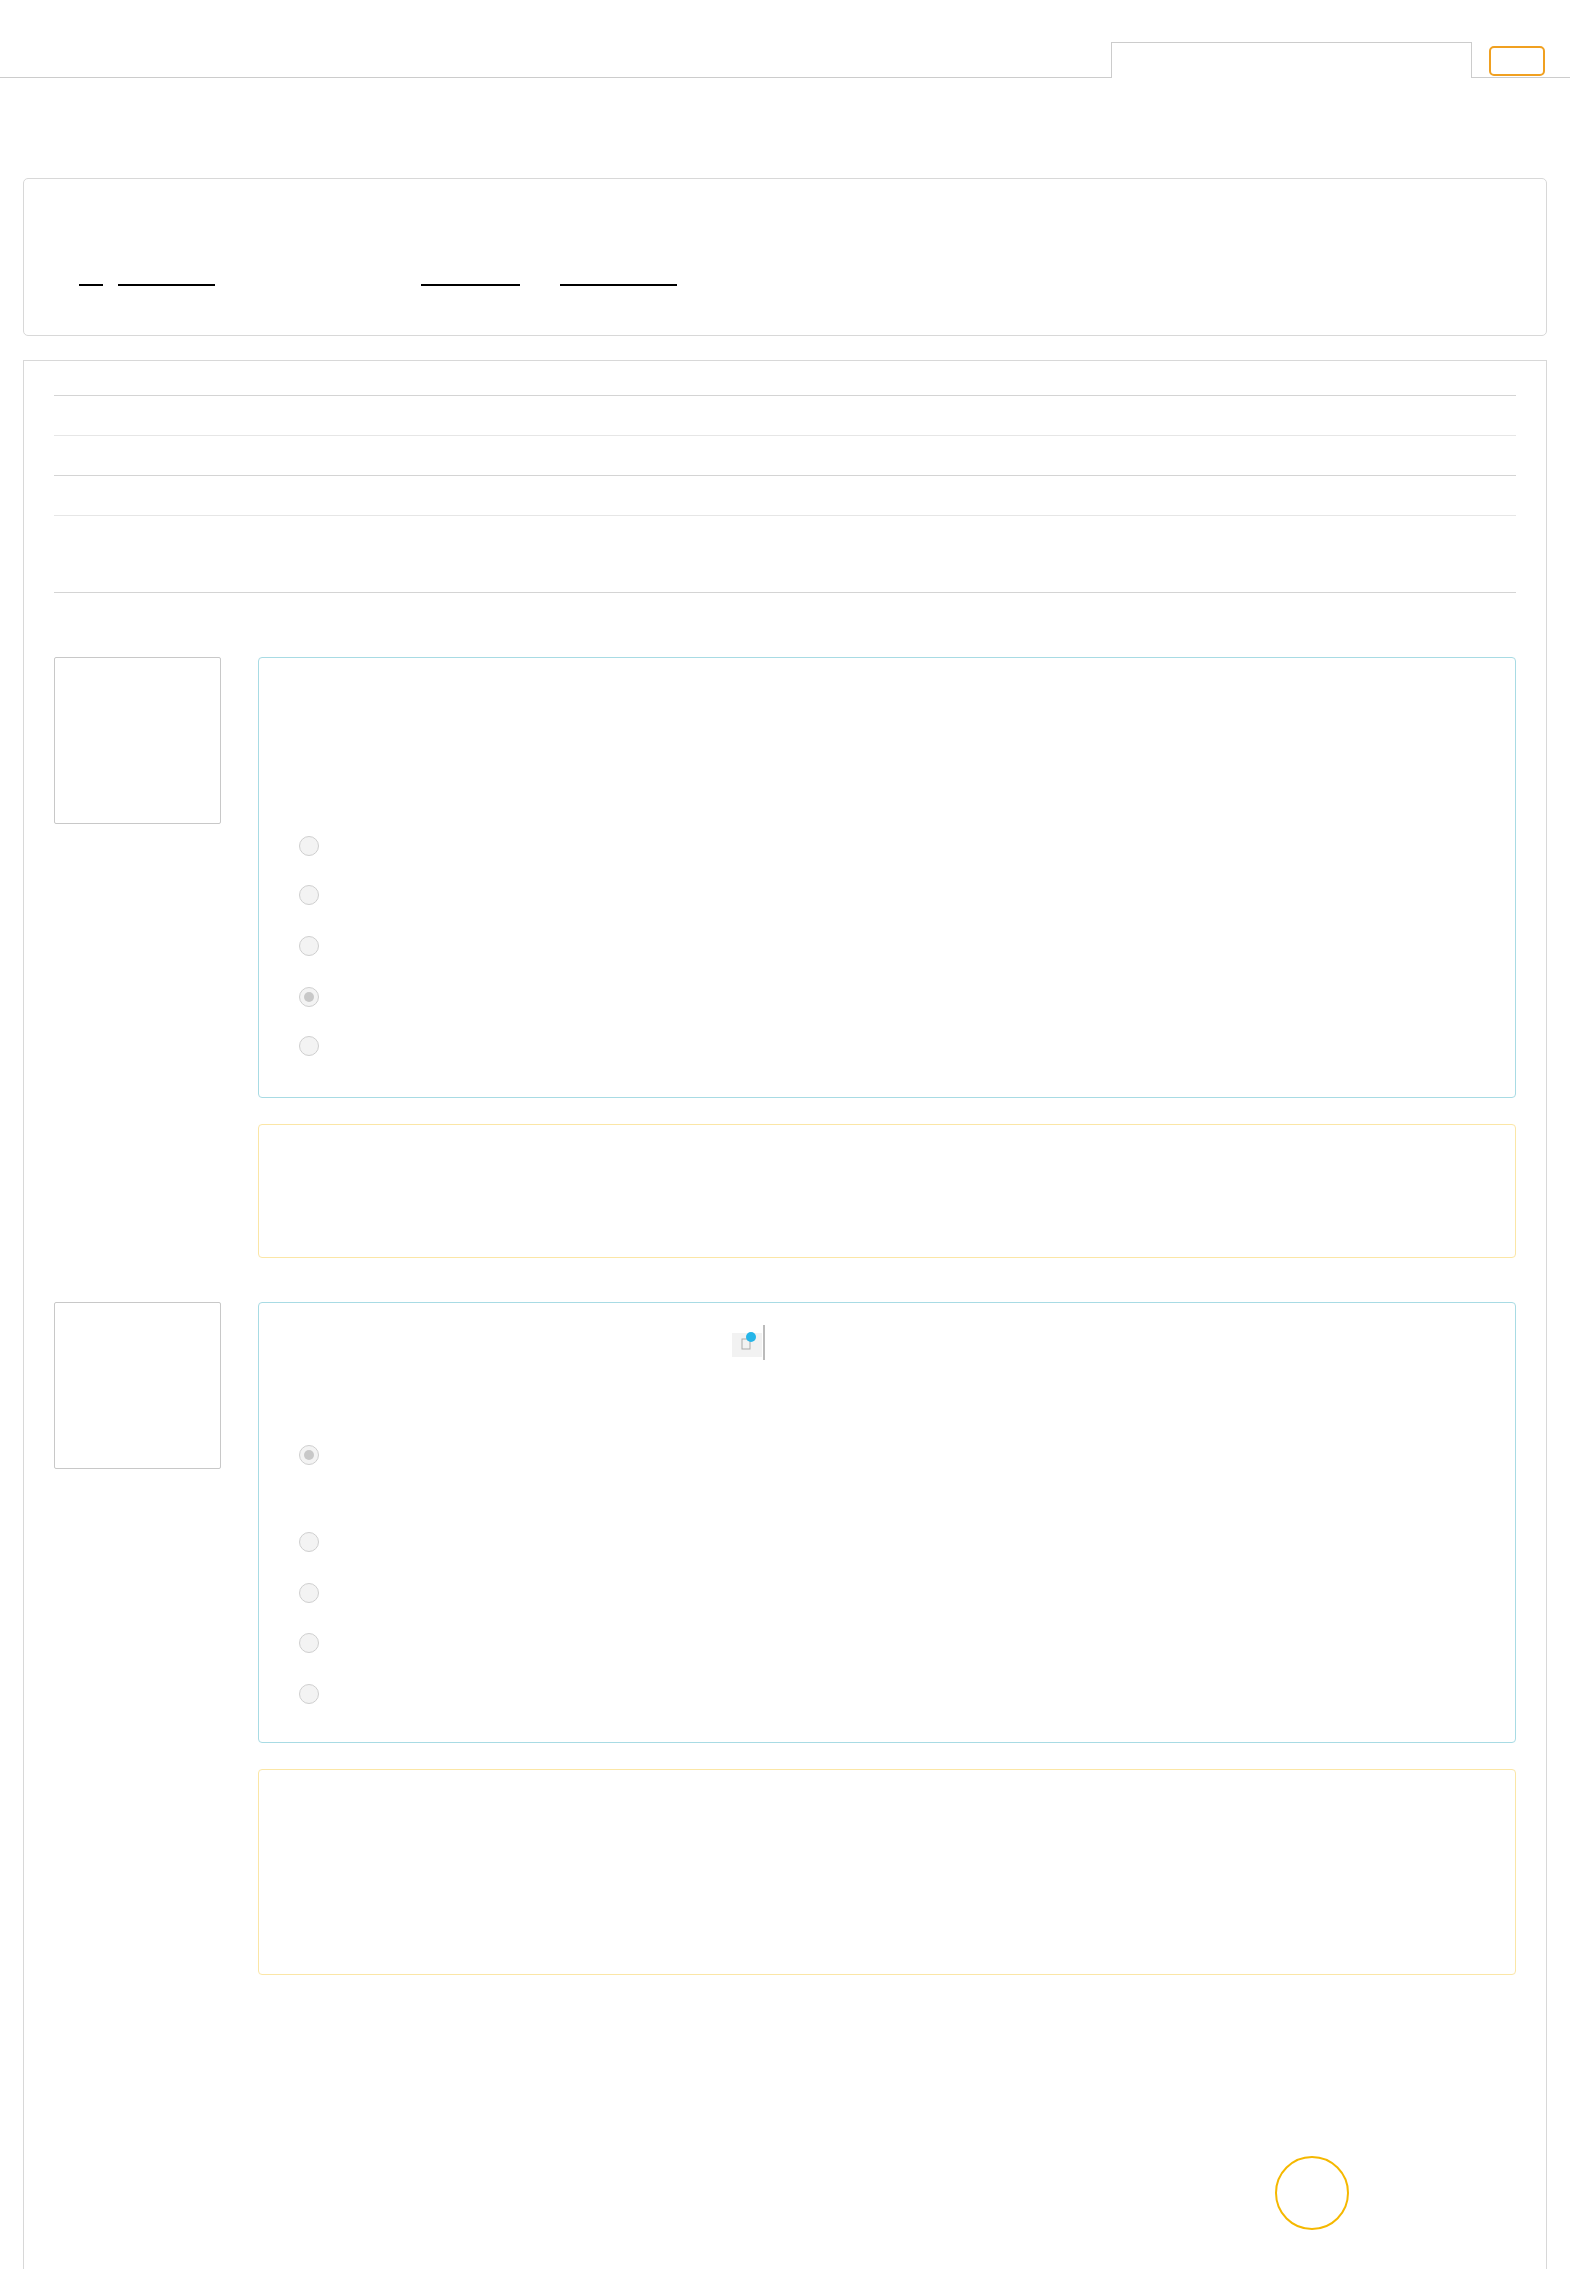  Describe the element at coordinates (747, 1342) in the screenshot. I see `attachment-icon` at that location.